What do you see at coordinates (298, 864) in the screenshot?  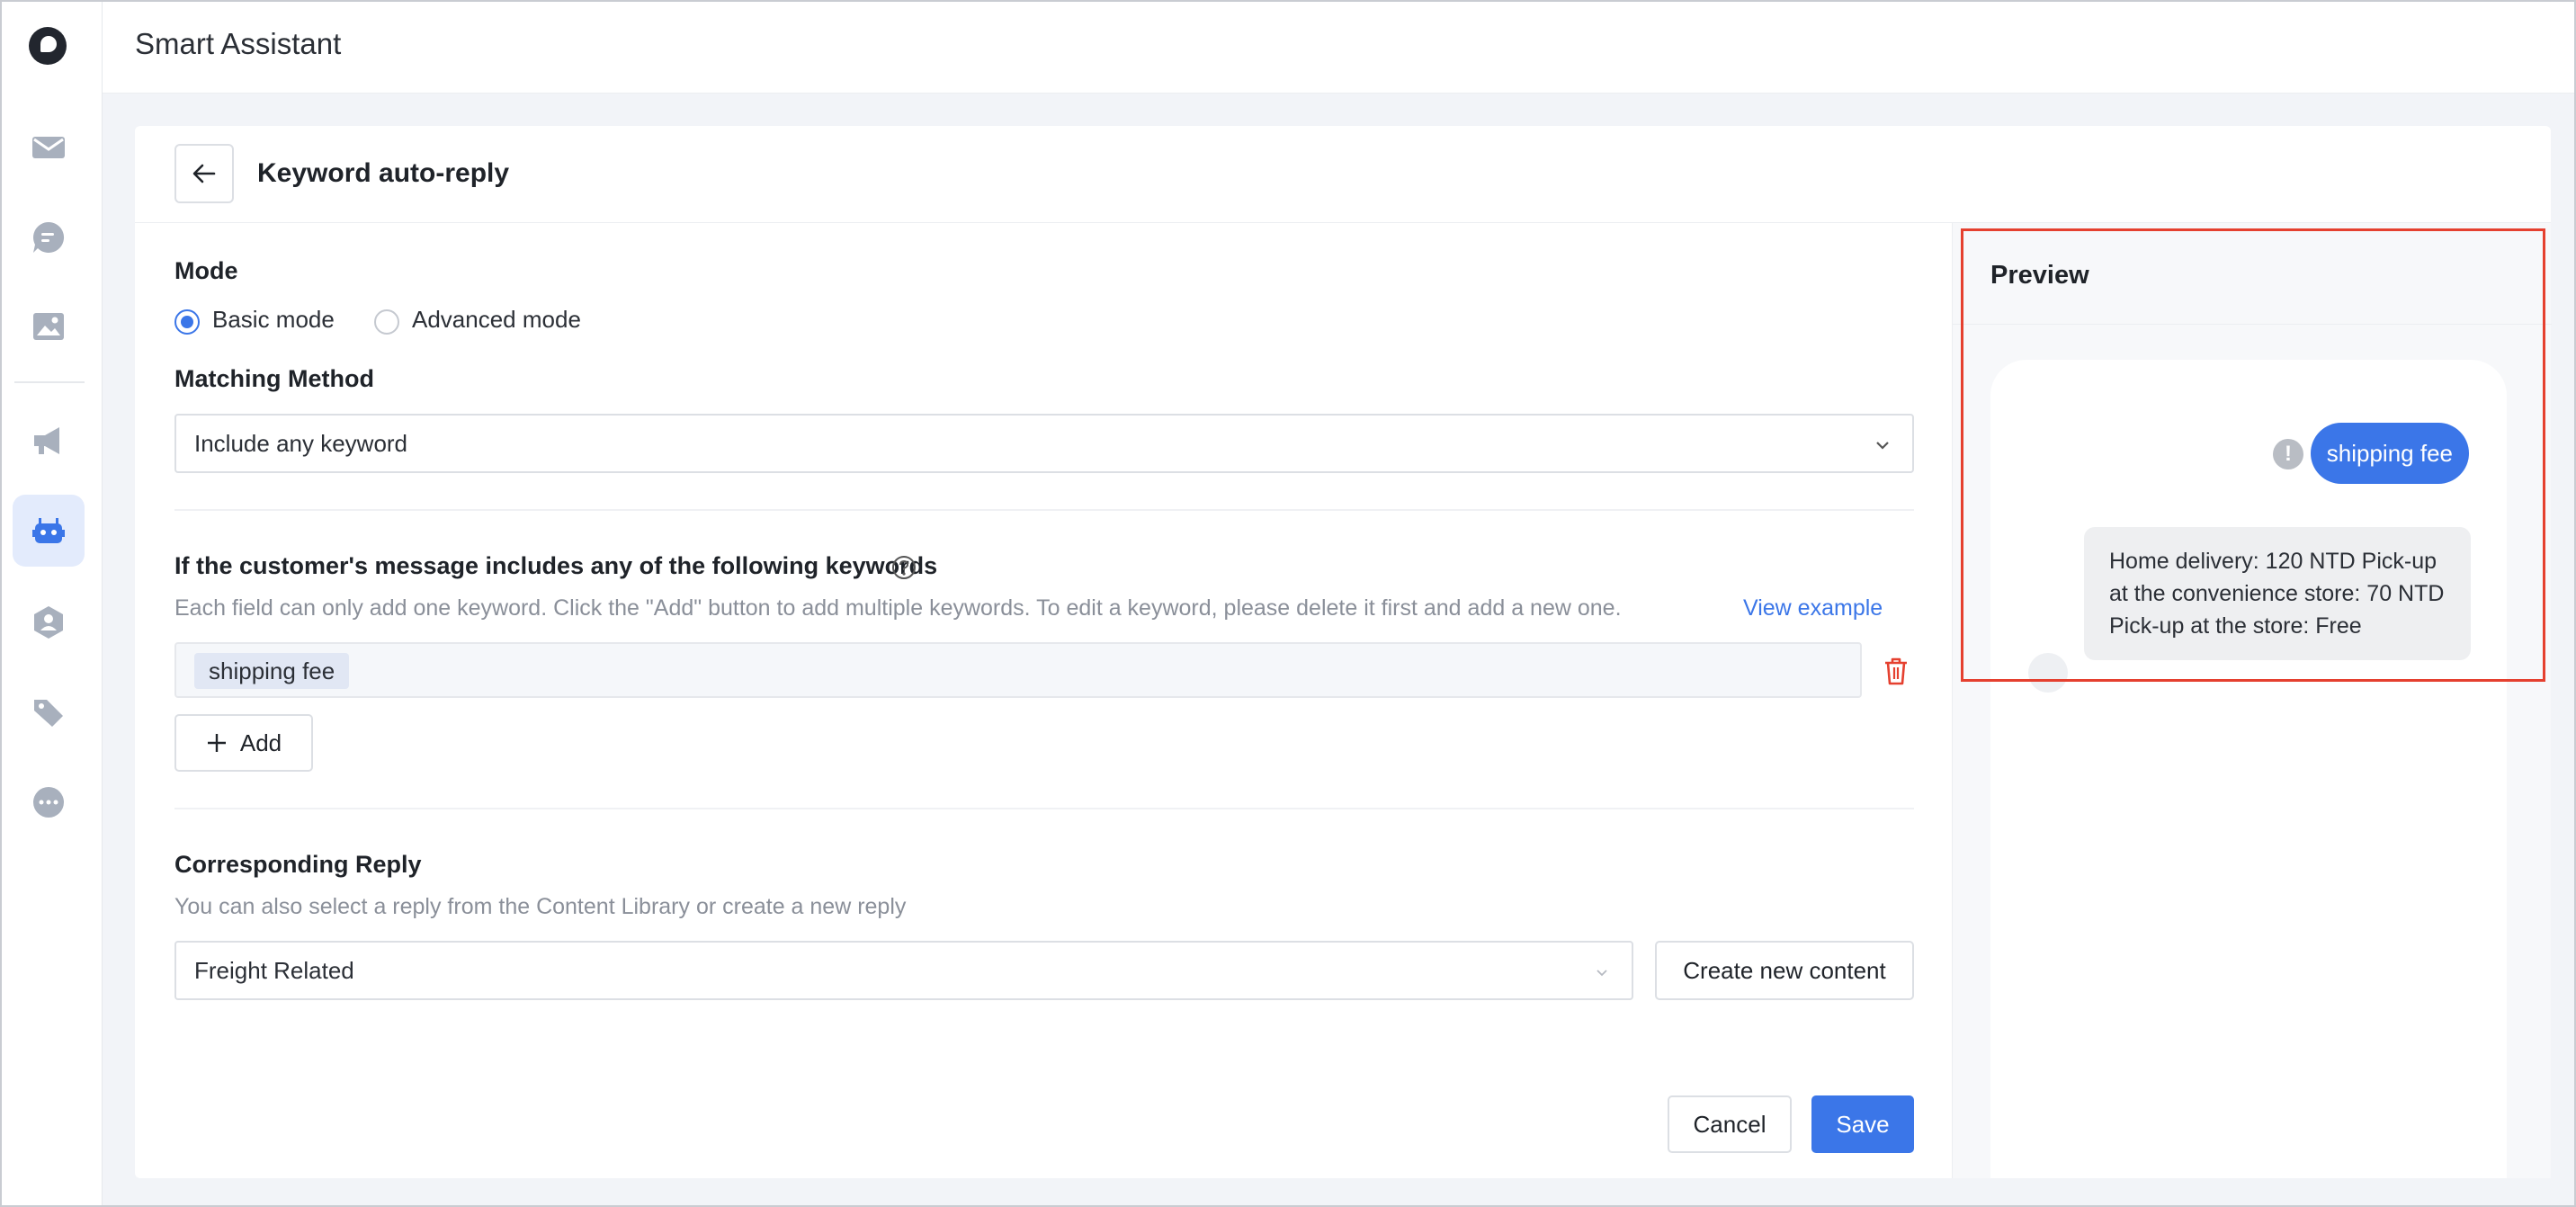 I see `reply-label: Corresponding Reply` at bounding box center [298, 864].